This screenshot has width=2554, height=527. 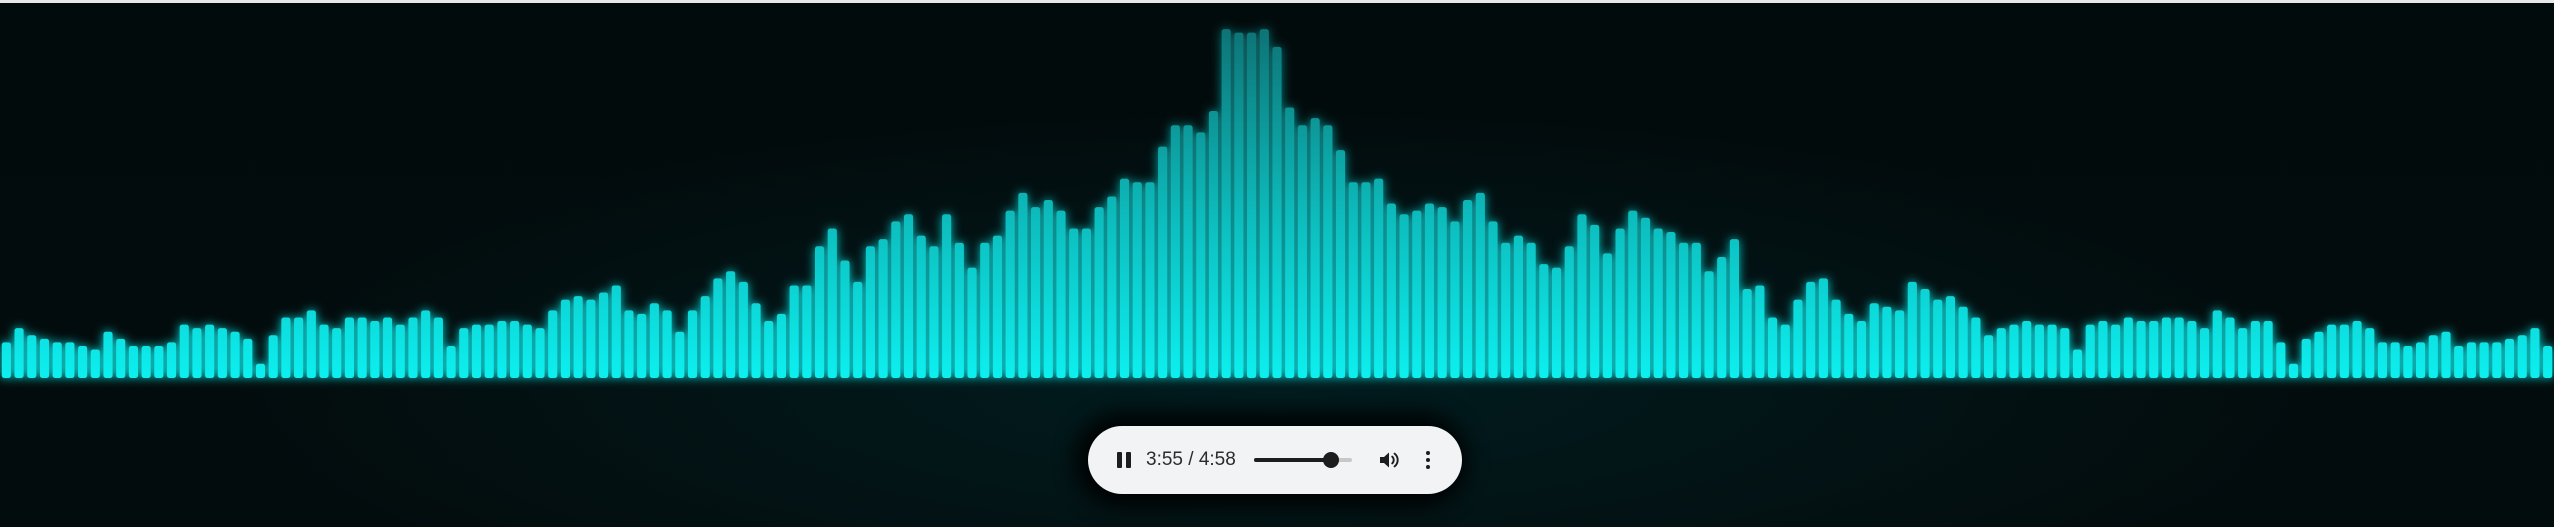 What do you see at coordinates (1390, 460) in the screenshot?
I see `volume-button` at bounding box center [1390, 460].